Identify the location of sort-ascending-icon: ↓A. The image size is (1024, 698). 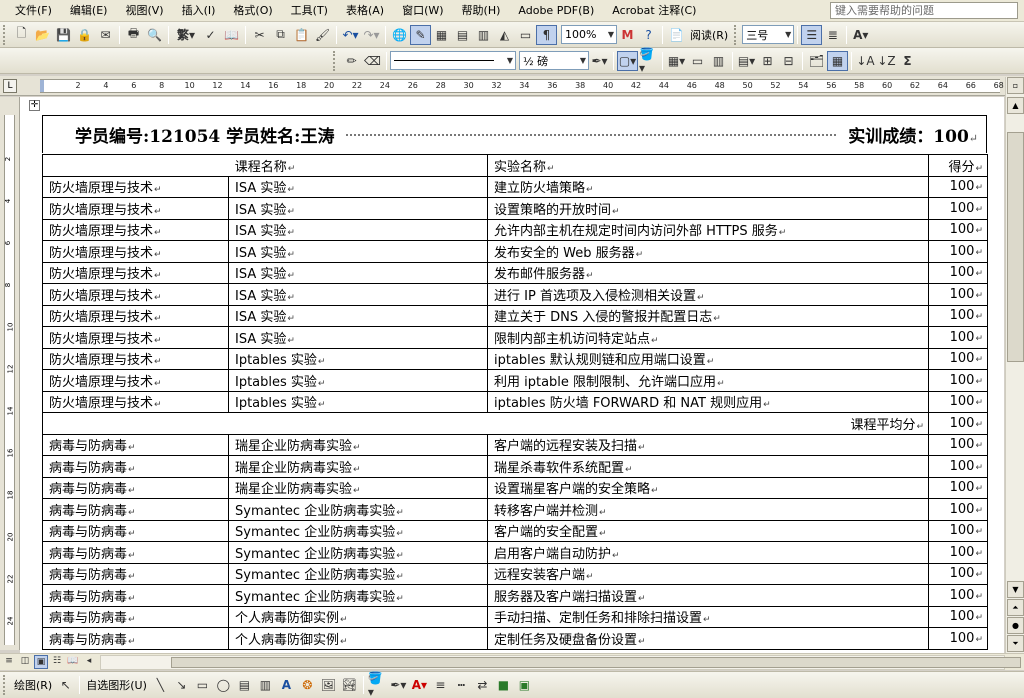
(865, 61).